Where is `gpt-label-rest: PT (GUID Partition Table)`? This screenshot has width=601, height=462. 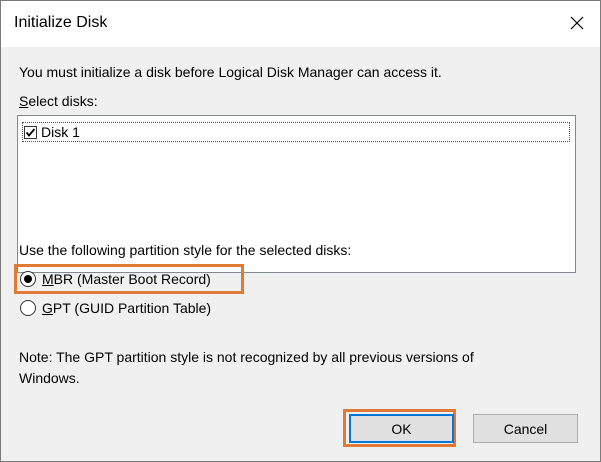
gpt-label-rest: PT (GUID Partition Table) is located at coordinates (132, 308).